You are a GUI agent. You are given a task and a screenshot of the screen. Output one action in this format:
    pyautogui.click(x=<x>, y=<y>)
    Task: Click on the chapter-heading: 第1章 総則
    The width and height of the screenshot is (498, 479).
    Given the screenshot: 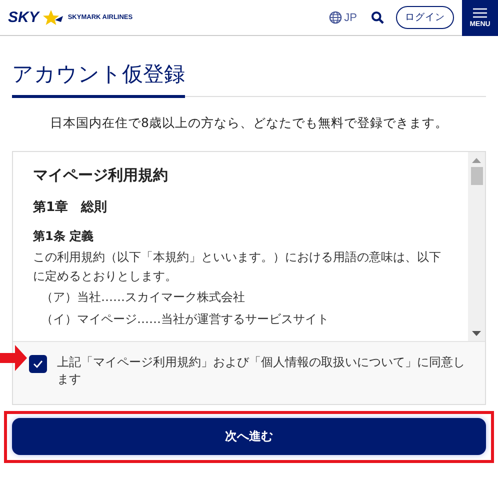 What is the action you would take?
    pyautogui.click(x=70, y=207)
    